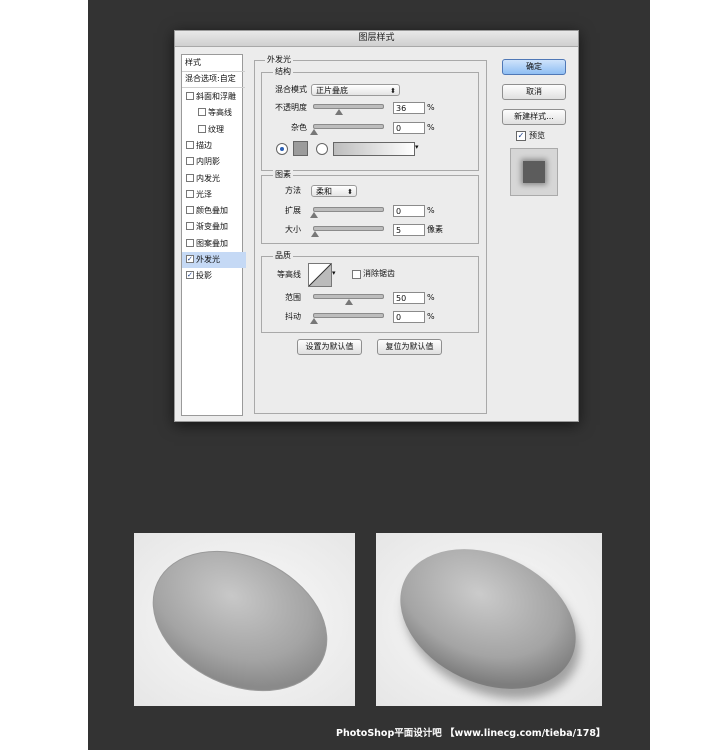  What do you see at coordinates (409, 128) in the screenshot?
I see `noise-input: 0` at bounding box center [409, 128].